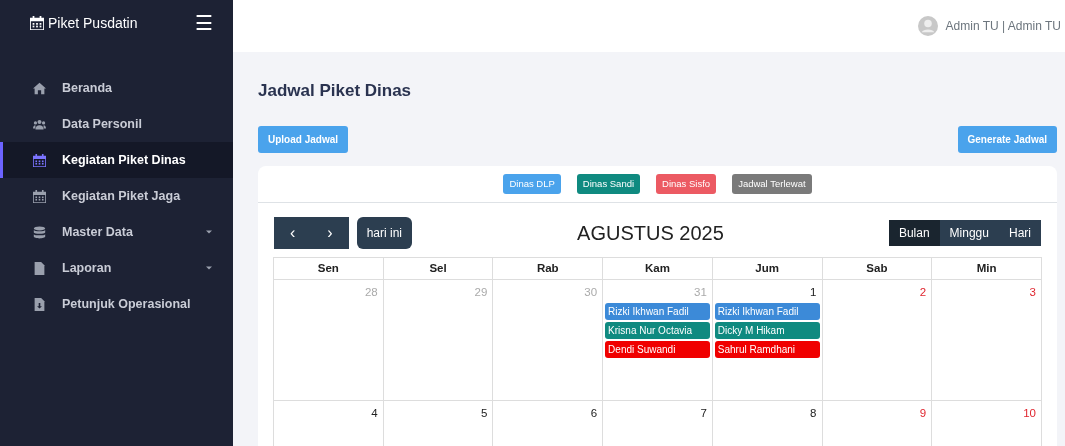 Image resolution: width=1065 pixels, height=446 pixels. Describe the element at coordinates (767, 330) in the screenshot. I see `event-item: Dicky M Hikam` at that location.